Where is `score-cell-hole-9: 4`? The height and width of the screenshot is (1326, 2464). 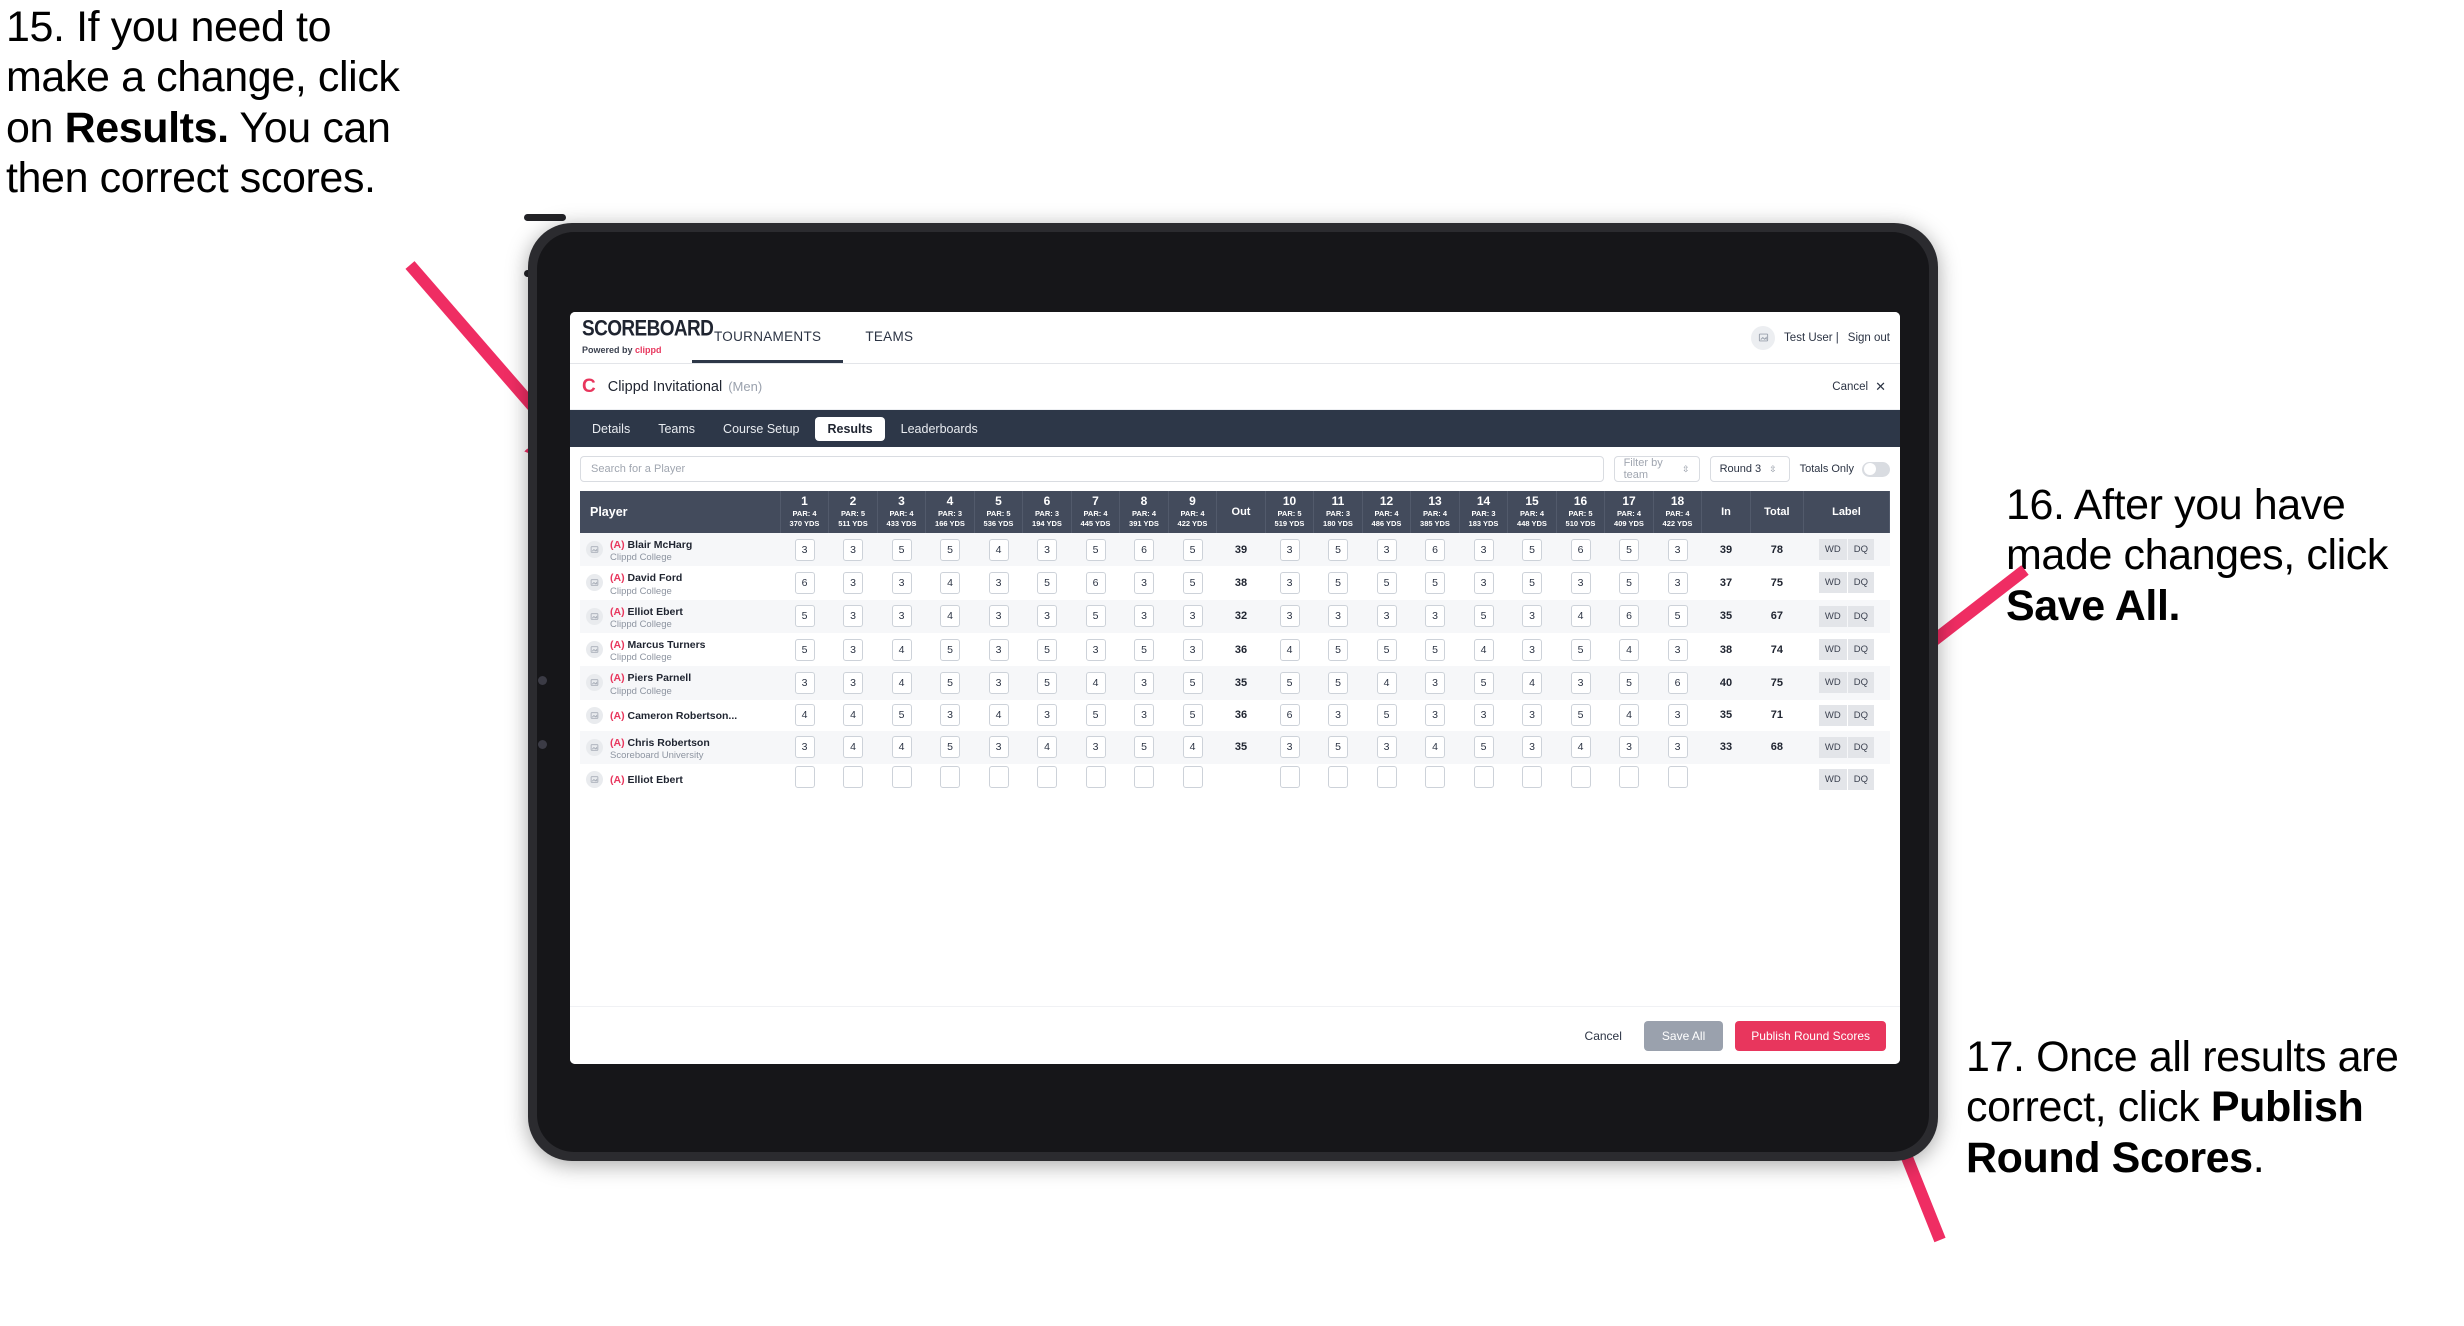
score-cell-hole-9: 4 is located at coordinates (1192, 747).